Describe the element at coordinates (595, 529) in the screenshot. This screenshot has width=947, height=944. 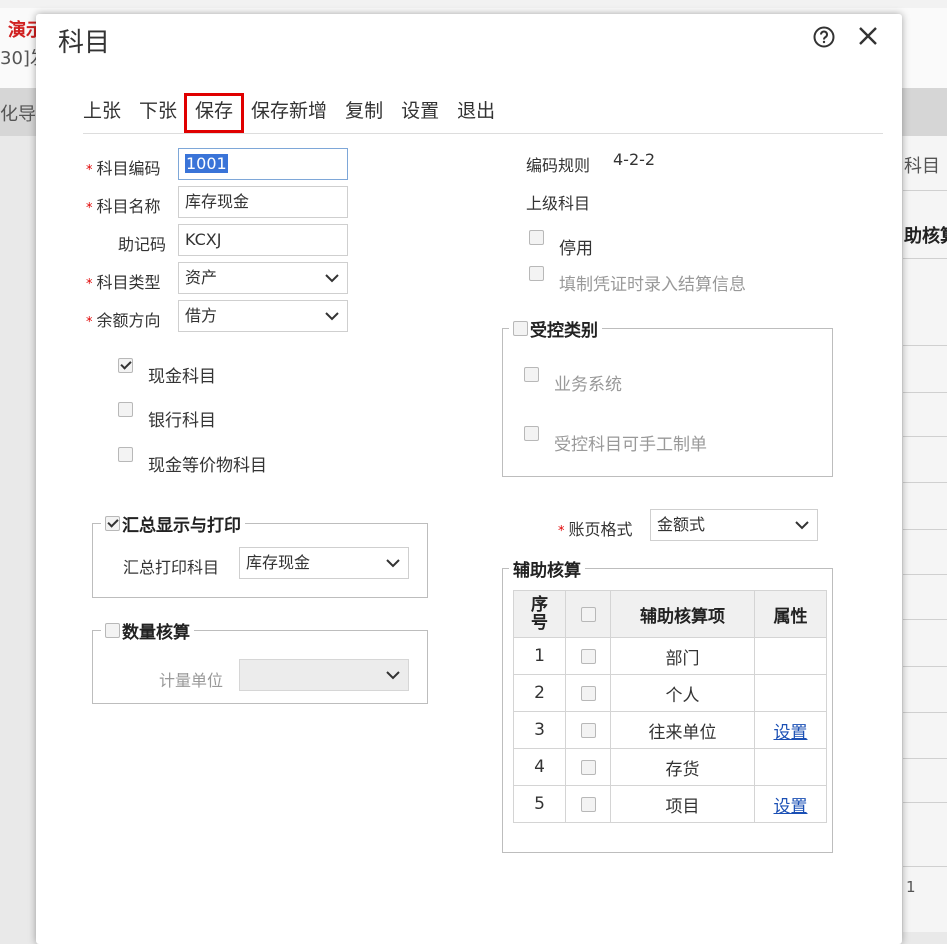
I see `ledger-format-label: * 账页格式` at that location.